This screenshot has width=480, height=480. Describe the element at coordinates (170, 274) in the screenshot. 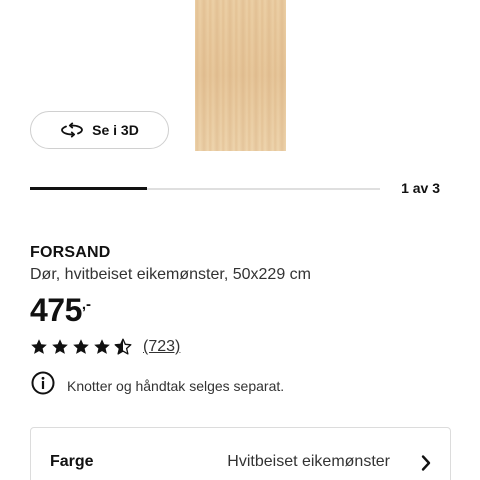

I see `product-description: Dør, hvitbeiset eikemønster, 50x229 cm` at that location.